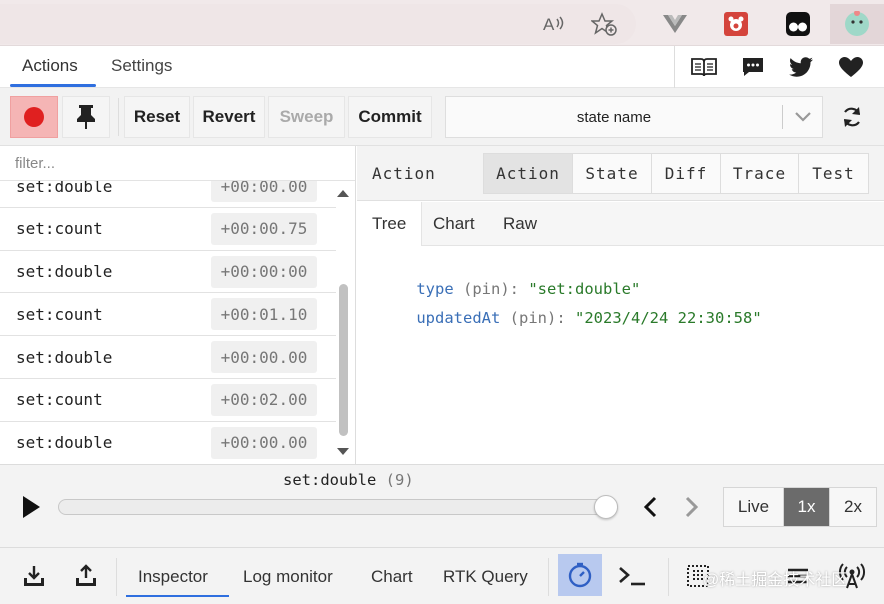 This screenshot has height=604, width=884. I want to click on dispatcher-toggle-button, so click(580, 575).